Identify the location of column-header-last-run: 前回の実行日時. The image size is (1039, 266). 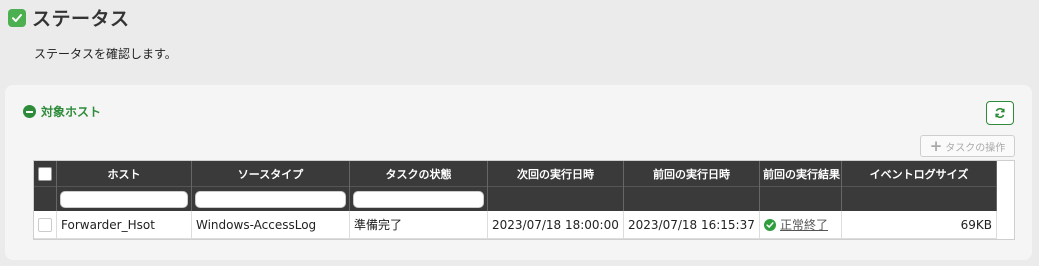
(691, 174).